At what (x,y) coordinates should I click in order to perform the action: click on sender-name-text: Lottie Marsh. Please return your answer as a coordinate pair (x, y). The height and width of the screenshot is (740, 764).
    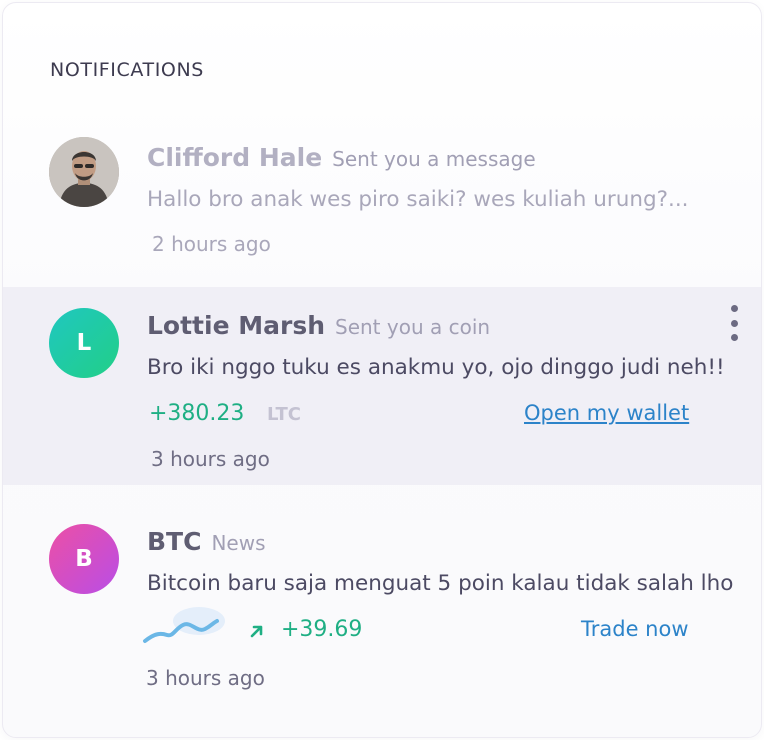
    Looking at the image, I should click on (236, 325).